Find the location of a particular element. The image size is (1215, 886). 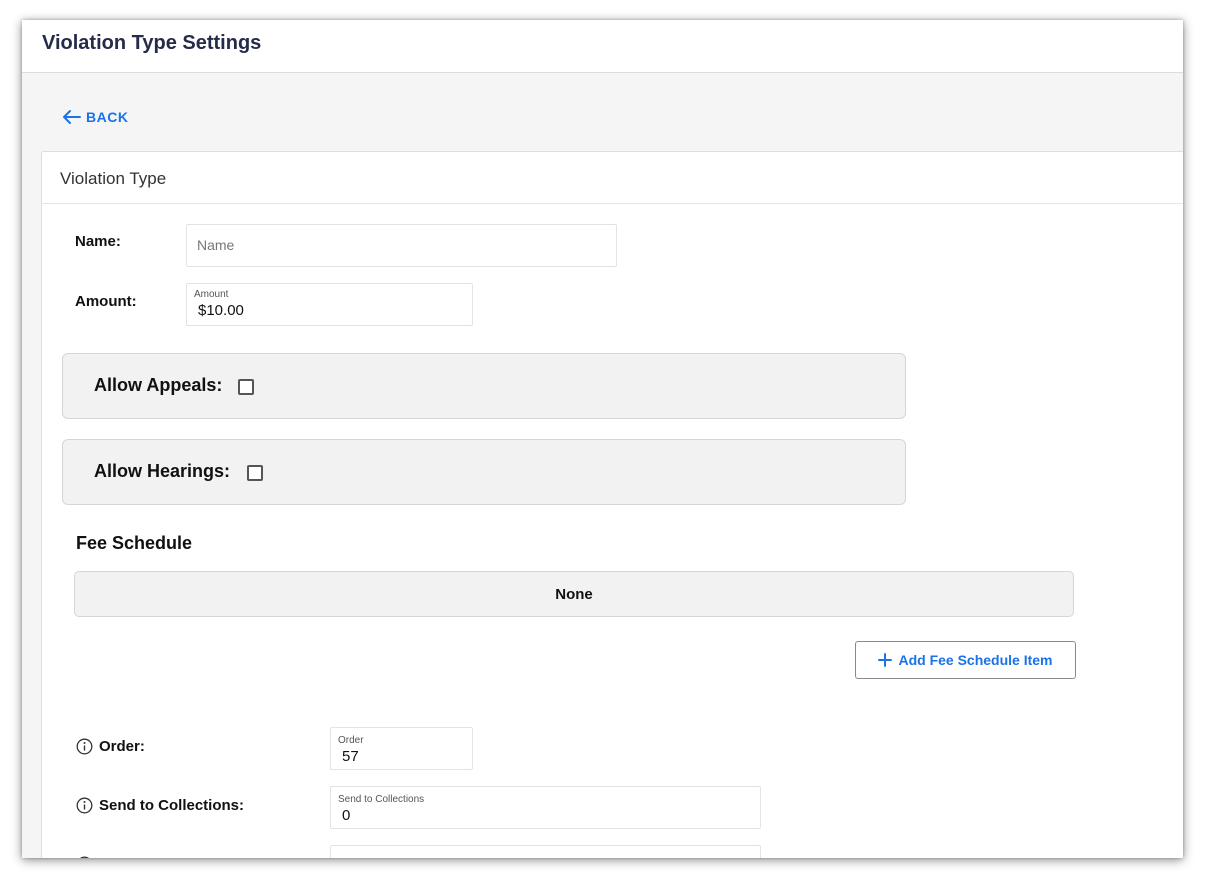

fee-schedule-title: Fee Schedule is located at coordinates (134, 543).